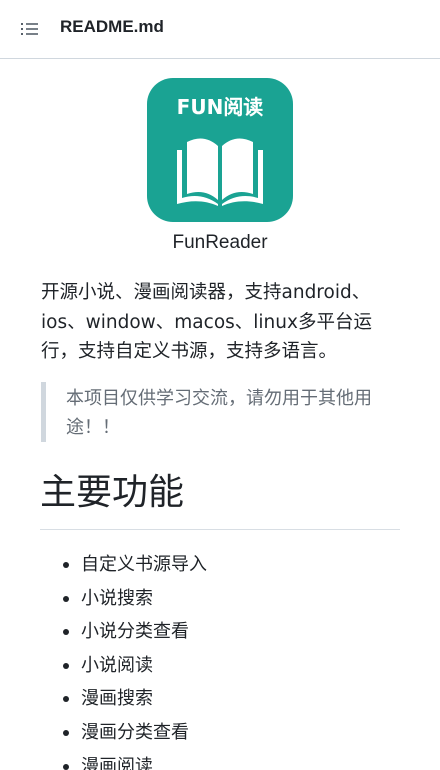  Describe the element at coordinates (117, 762) in the screenshot. I see `feature-label: 漫画阅读` at that location.